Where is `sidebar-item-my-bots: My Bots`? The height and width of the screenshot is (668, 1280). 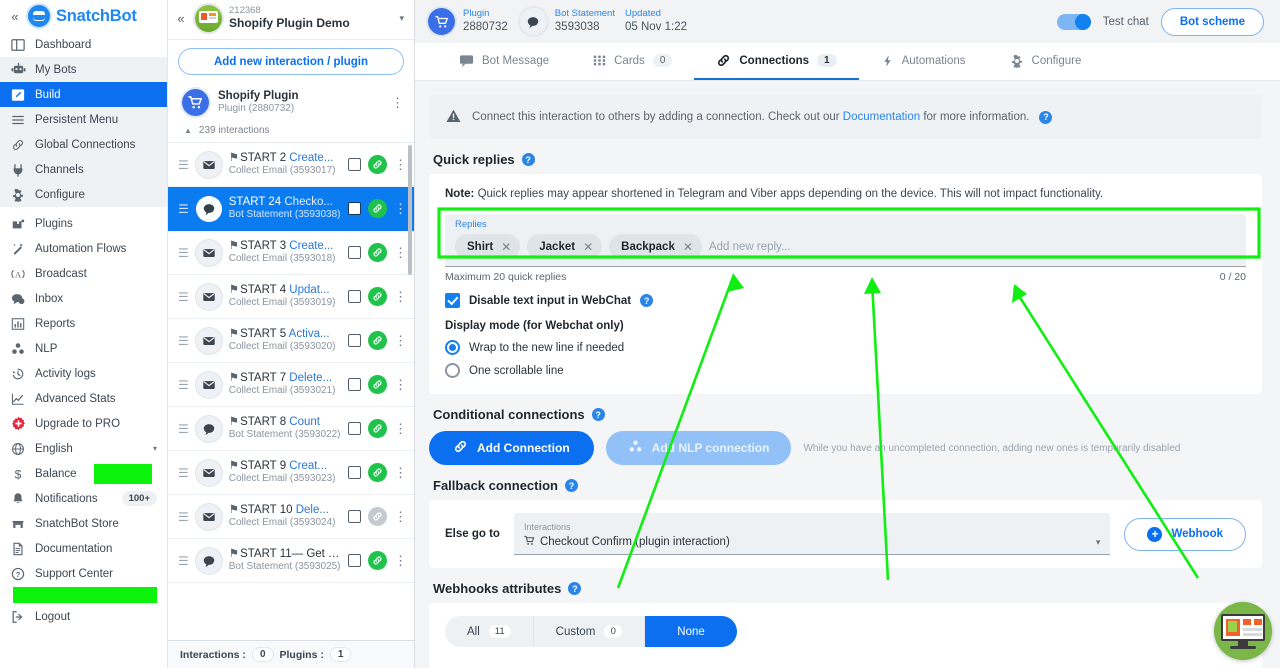 sidebar-item-my-bots: My Bots is located at coordinates (83, 69).